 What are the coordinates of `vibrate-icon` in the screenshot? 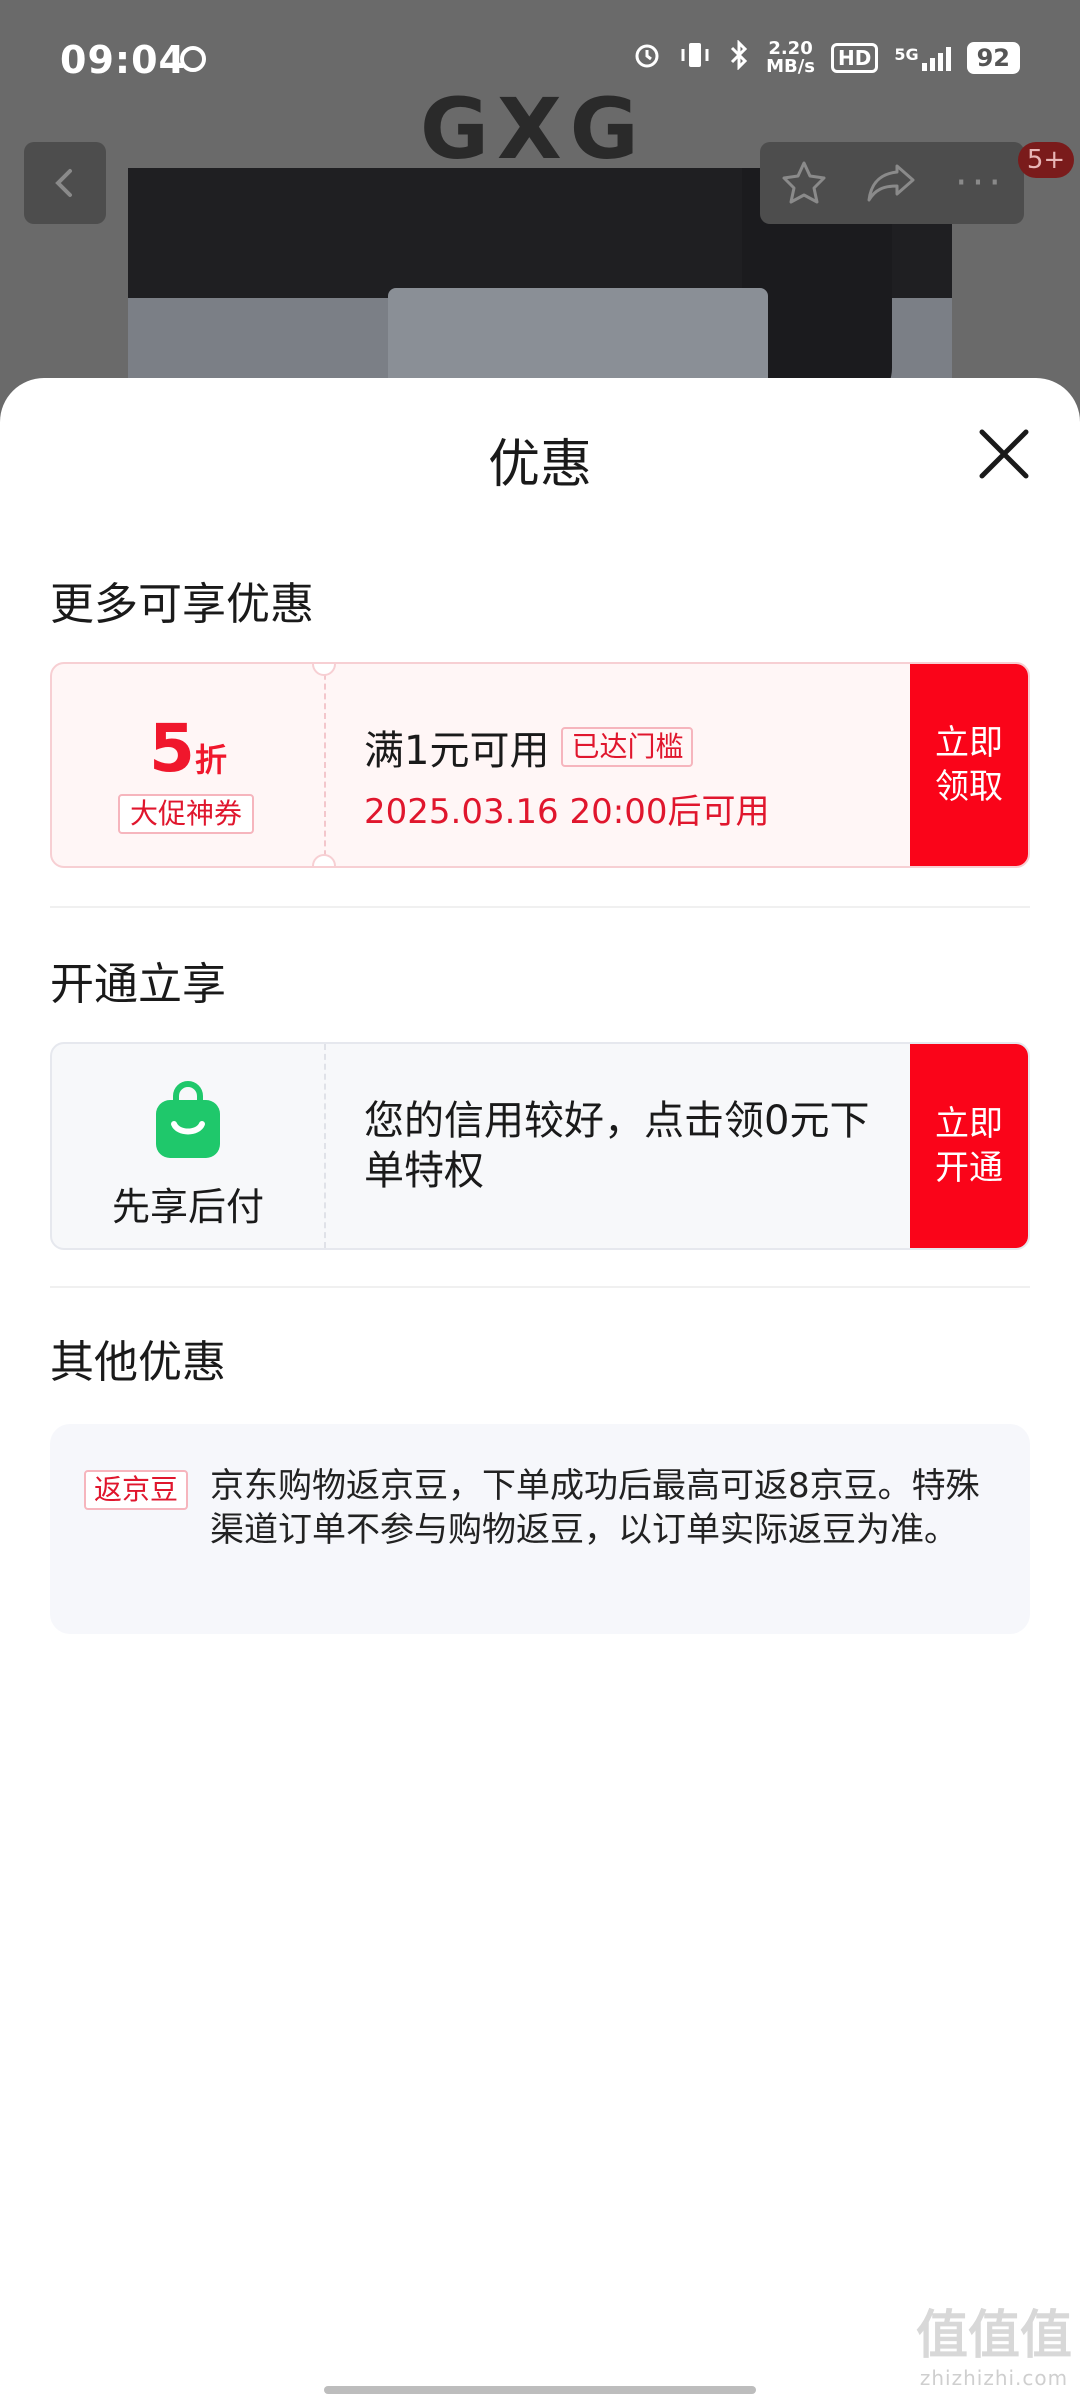 It's located at (695, 58).